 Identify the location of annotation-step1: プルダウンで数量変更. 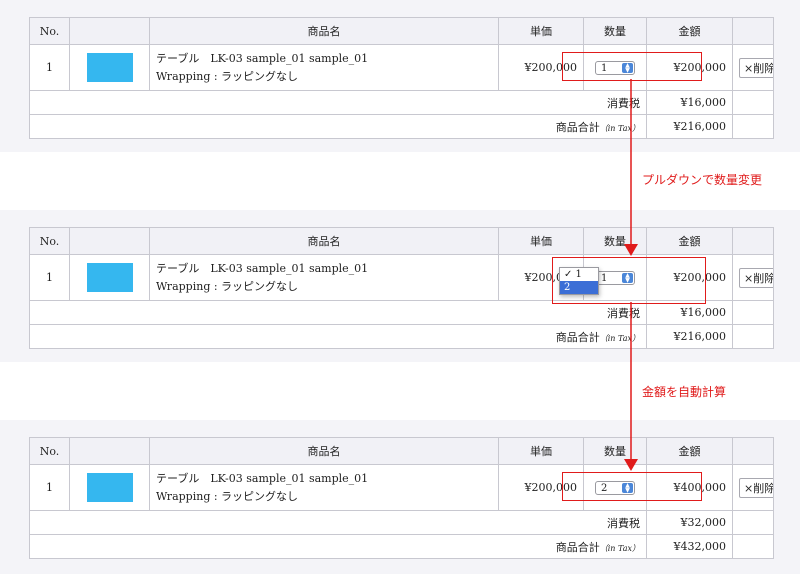
(702, 180).